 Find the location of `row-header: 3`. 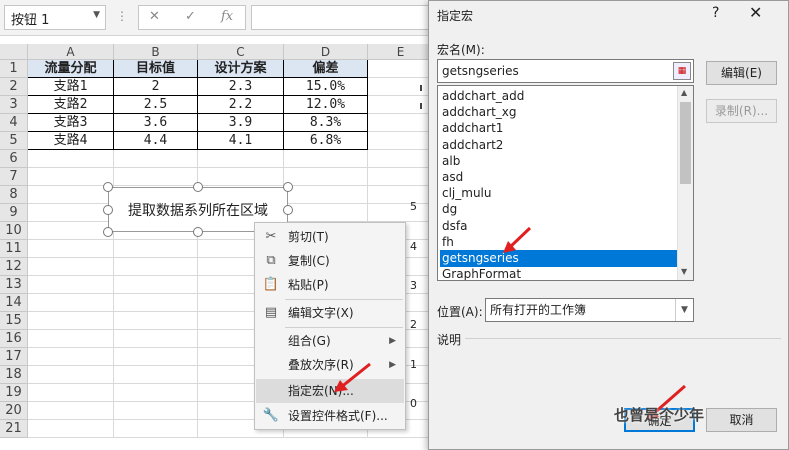

row-header: 3 is located at coordinates (14, 105).